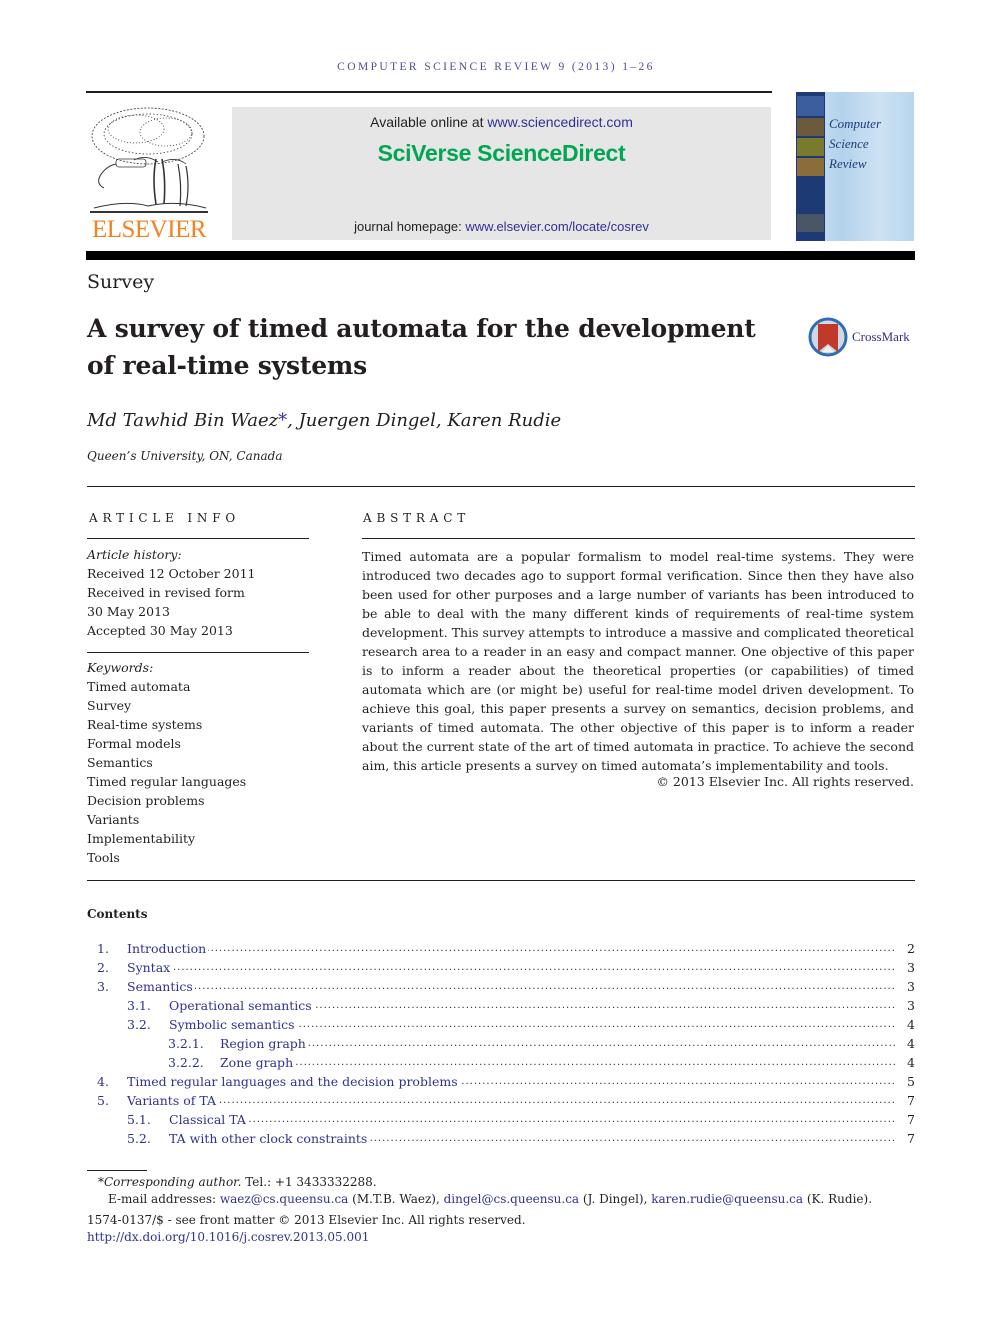 The image size is (992, 1323). Describe the element at coordinates (134, 743) in the screenshot. I see `keyword: Formal models` at that location.